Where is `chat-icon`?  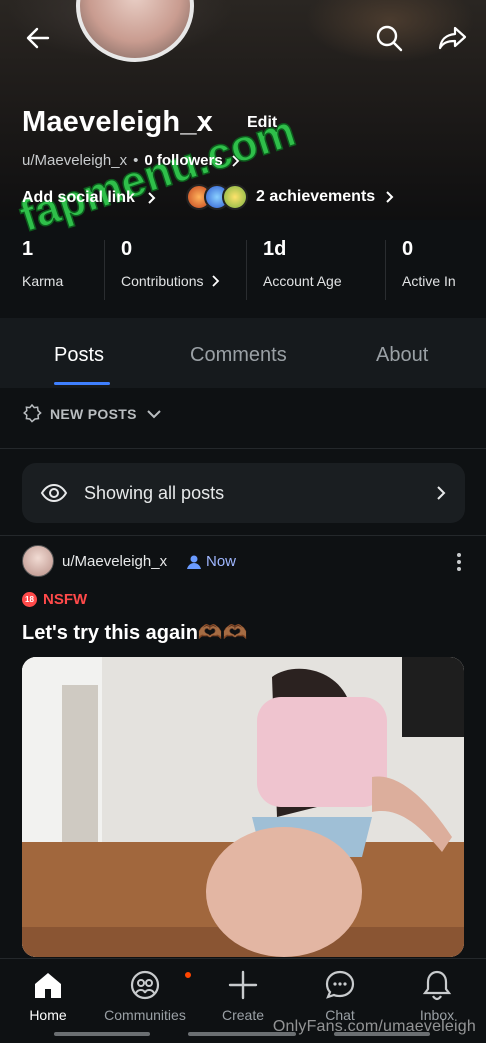
chat-icon is located at coordinates (340, 984).